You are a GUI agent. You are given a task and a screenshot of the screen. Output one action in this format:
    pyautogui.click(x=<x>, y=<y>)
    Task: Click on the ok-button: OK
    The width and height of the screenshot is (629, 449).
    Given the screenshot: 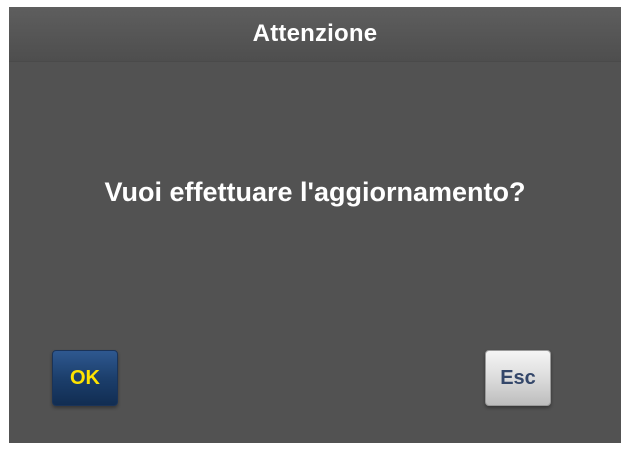 What is the action you would take?
    pyautogui.click(x=85, y=378)
    